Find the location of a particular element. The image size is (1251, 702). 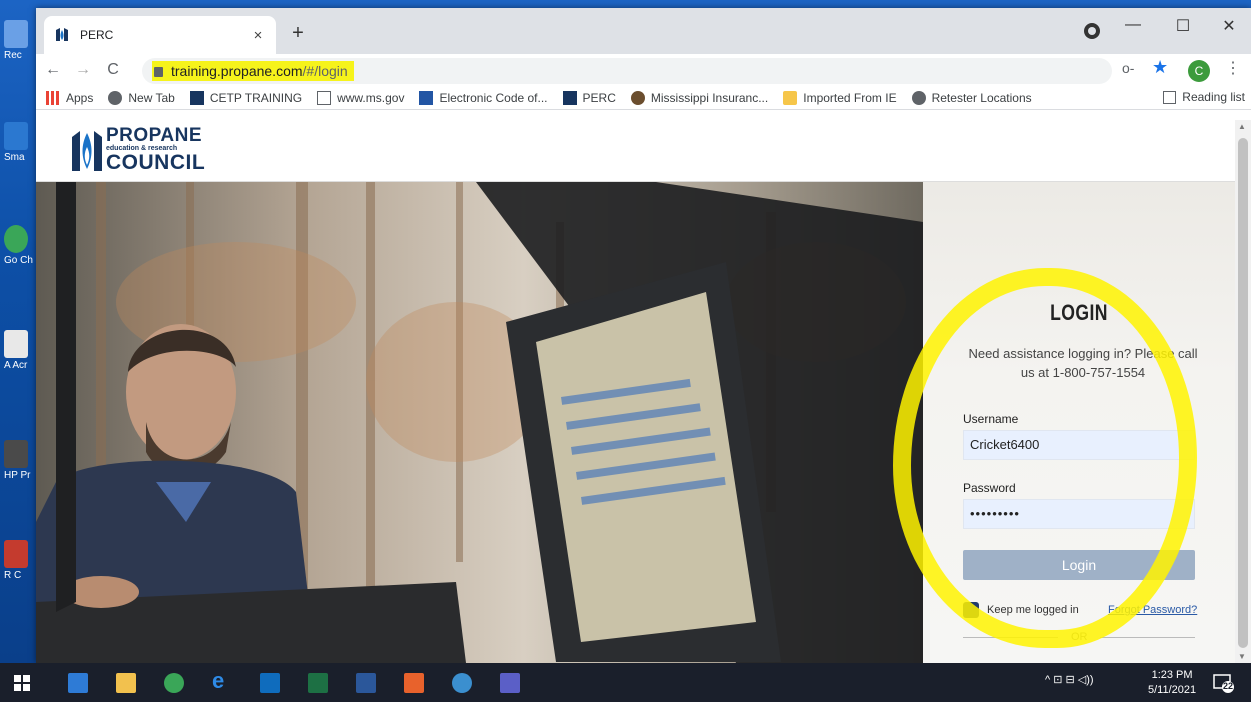

bookmark-ms-gov: www.ms.gov is located at coordinates (361, 97).